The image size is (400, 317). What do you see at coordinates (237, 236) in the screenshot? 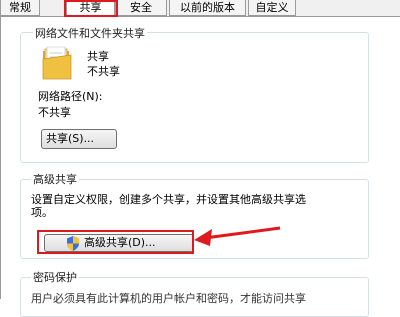
I see `arrow-icon` at bounding box center [237, 236].